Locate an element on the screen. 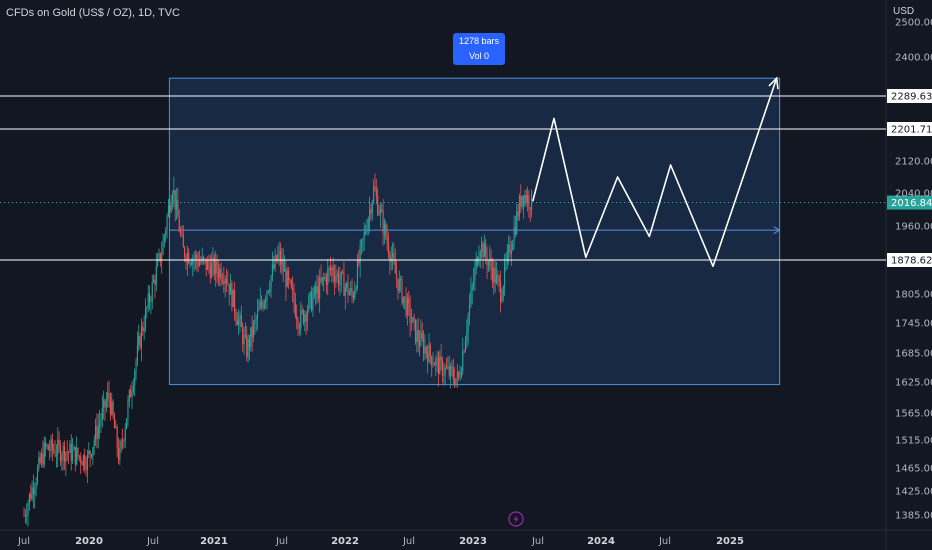 This screenshot has height=550, width=932. lightning-icon is located at coordinates (516, 519).